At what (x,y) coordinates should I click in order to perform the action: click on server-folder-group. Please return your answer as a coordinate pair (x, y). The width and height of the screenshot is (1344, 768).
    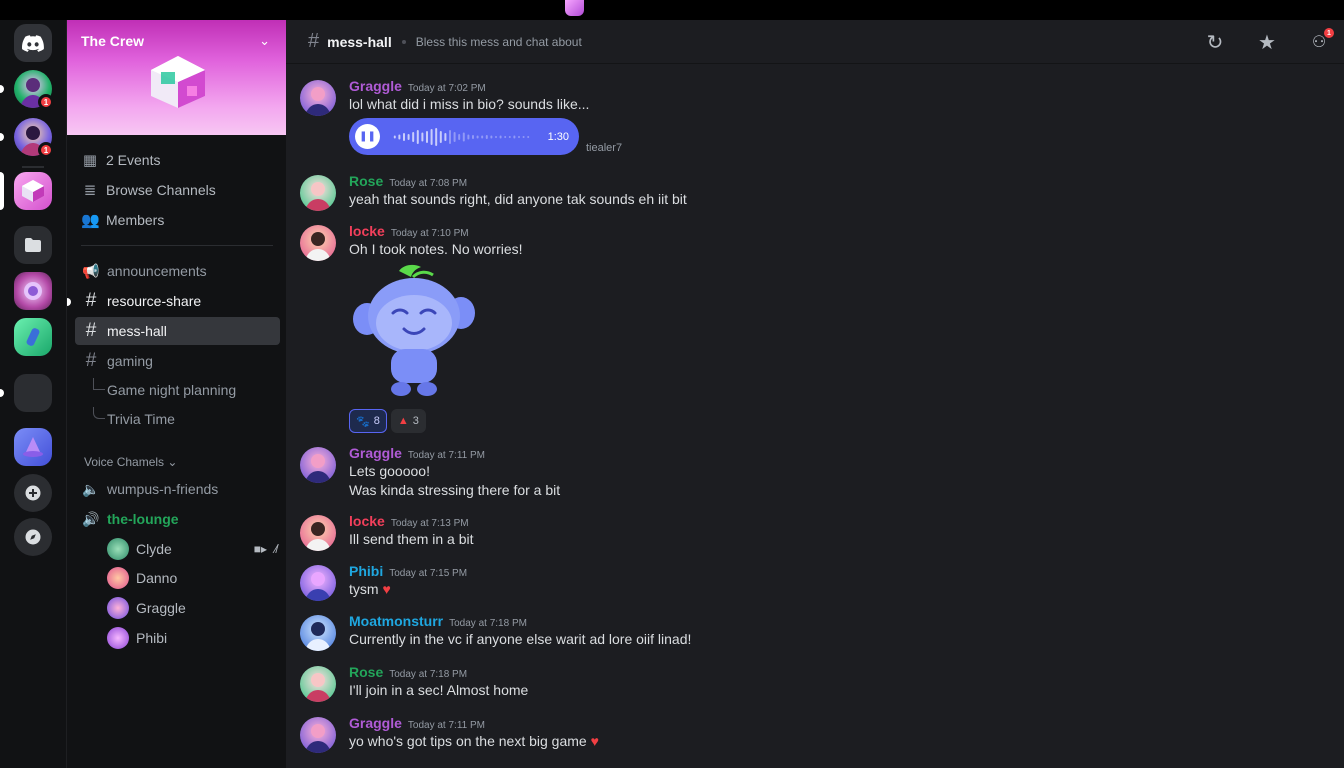
    Looking at the image, I should click on (26, 393).